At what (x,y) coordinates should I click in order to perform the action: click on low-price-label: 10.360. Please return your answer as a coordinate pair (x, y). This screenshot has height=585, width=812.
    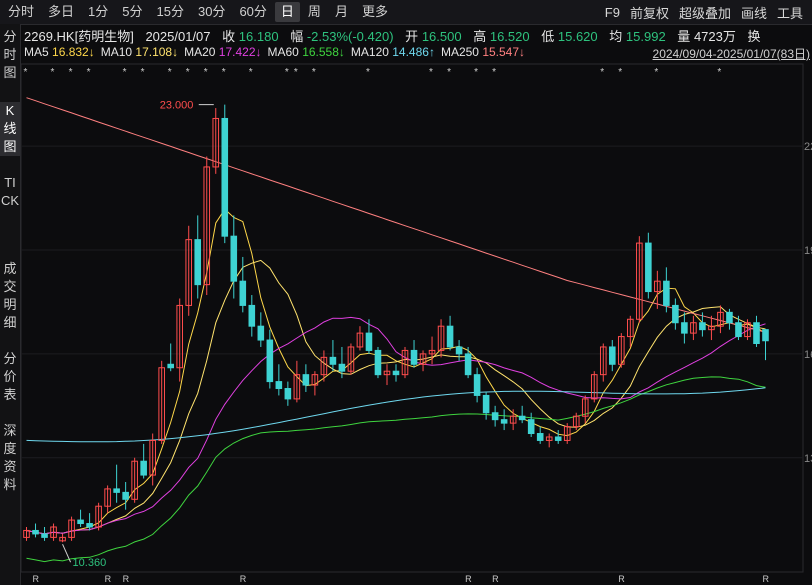
    Looking at the image, I should click on (90, 563).